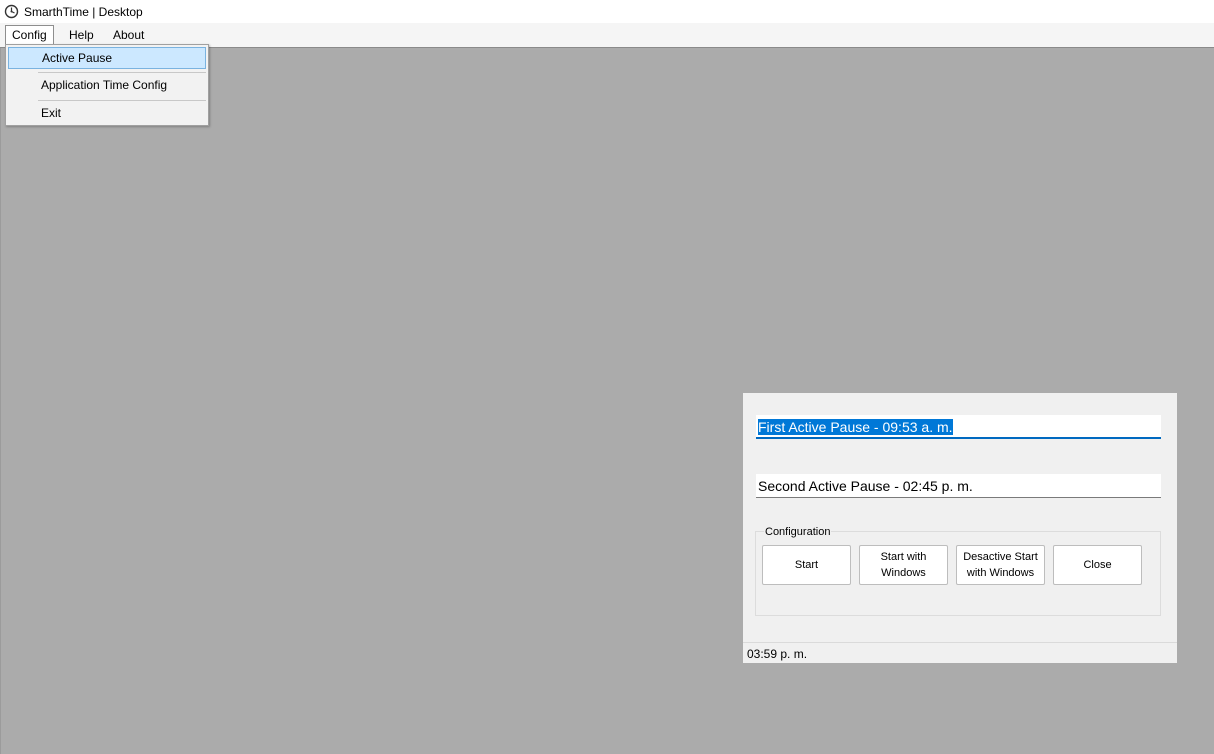 The width and height of the screenshot is (1214, 754). I want to click on menu-item-application-time-config: Application Time Config, so click(107, 85).